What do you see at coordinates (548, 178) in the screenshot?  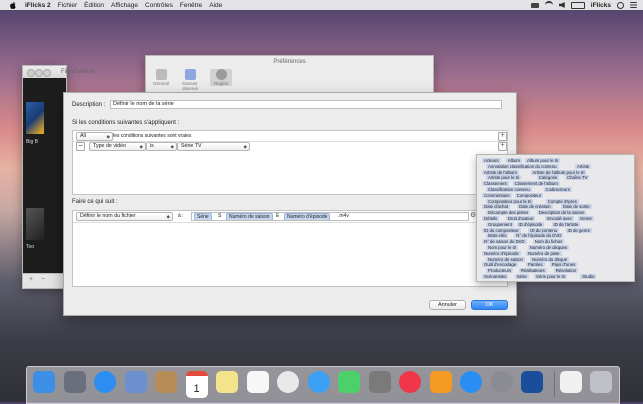 I see `palette-token: Catégorie` at bounding box center [548, 178].